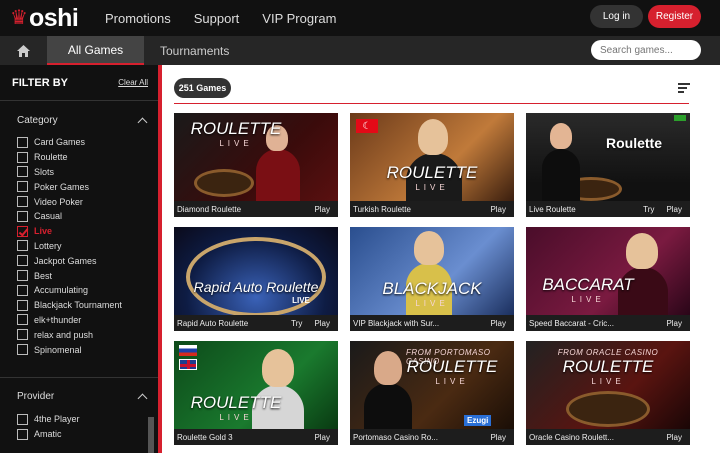  What do you see at coordinates (87, 186) in the screenshot?
I see `filter-item: Poker Games` at bounding box center [87, 186].